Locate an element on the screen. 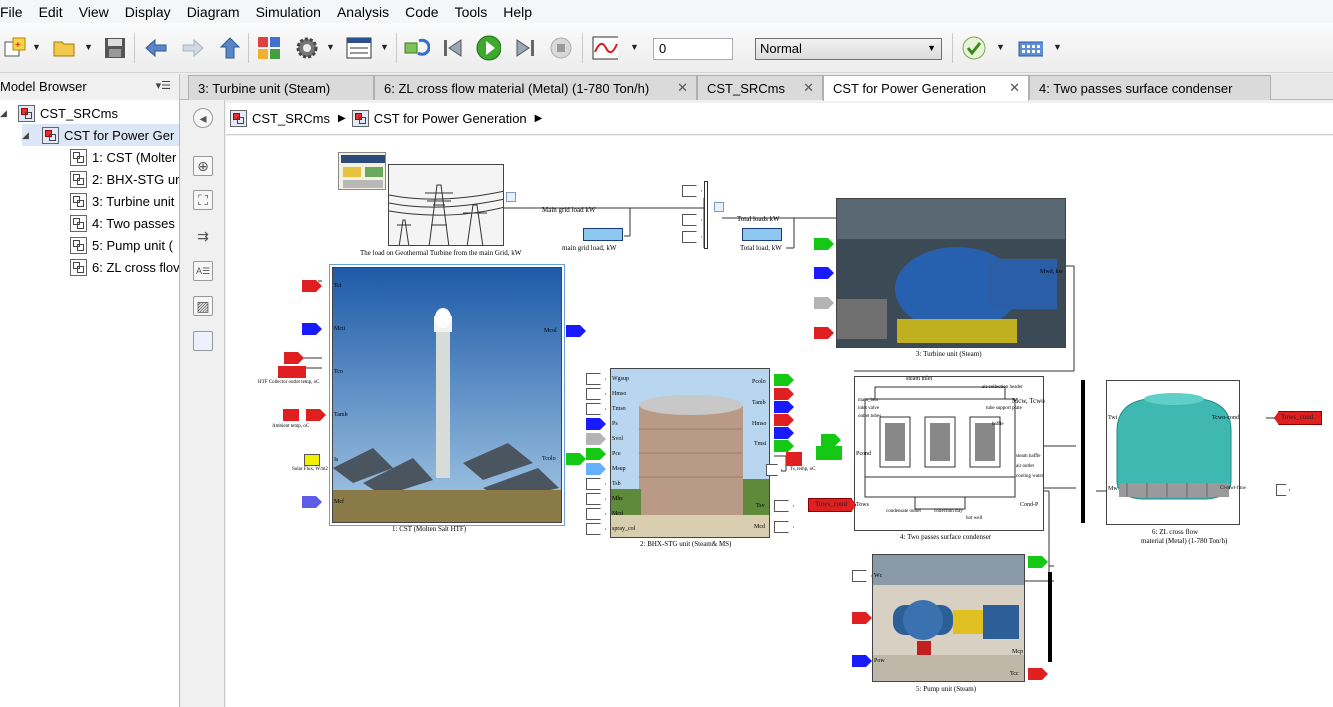 Image resolution: width=1333 pixels, height=707 pixels. main-grid-display-label: main grid load, kW is located at coordinates (589, 248).